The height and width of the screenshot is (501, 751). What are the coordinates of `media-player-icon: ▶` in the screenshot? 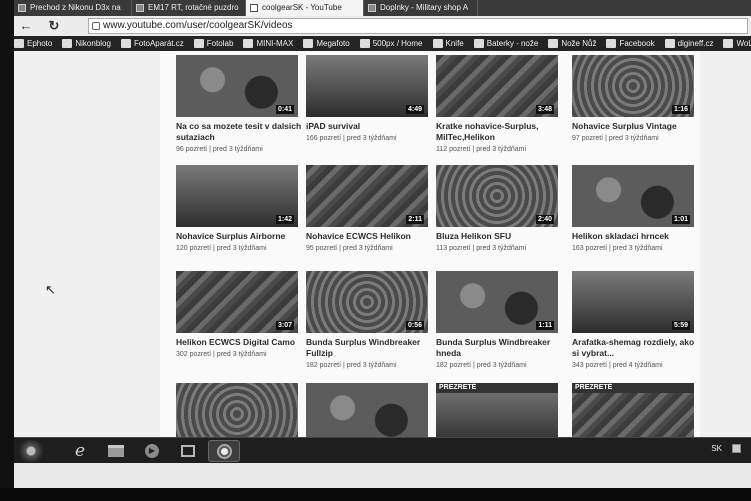 It's located at (152, 451).